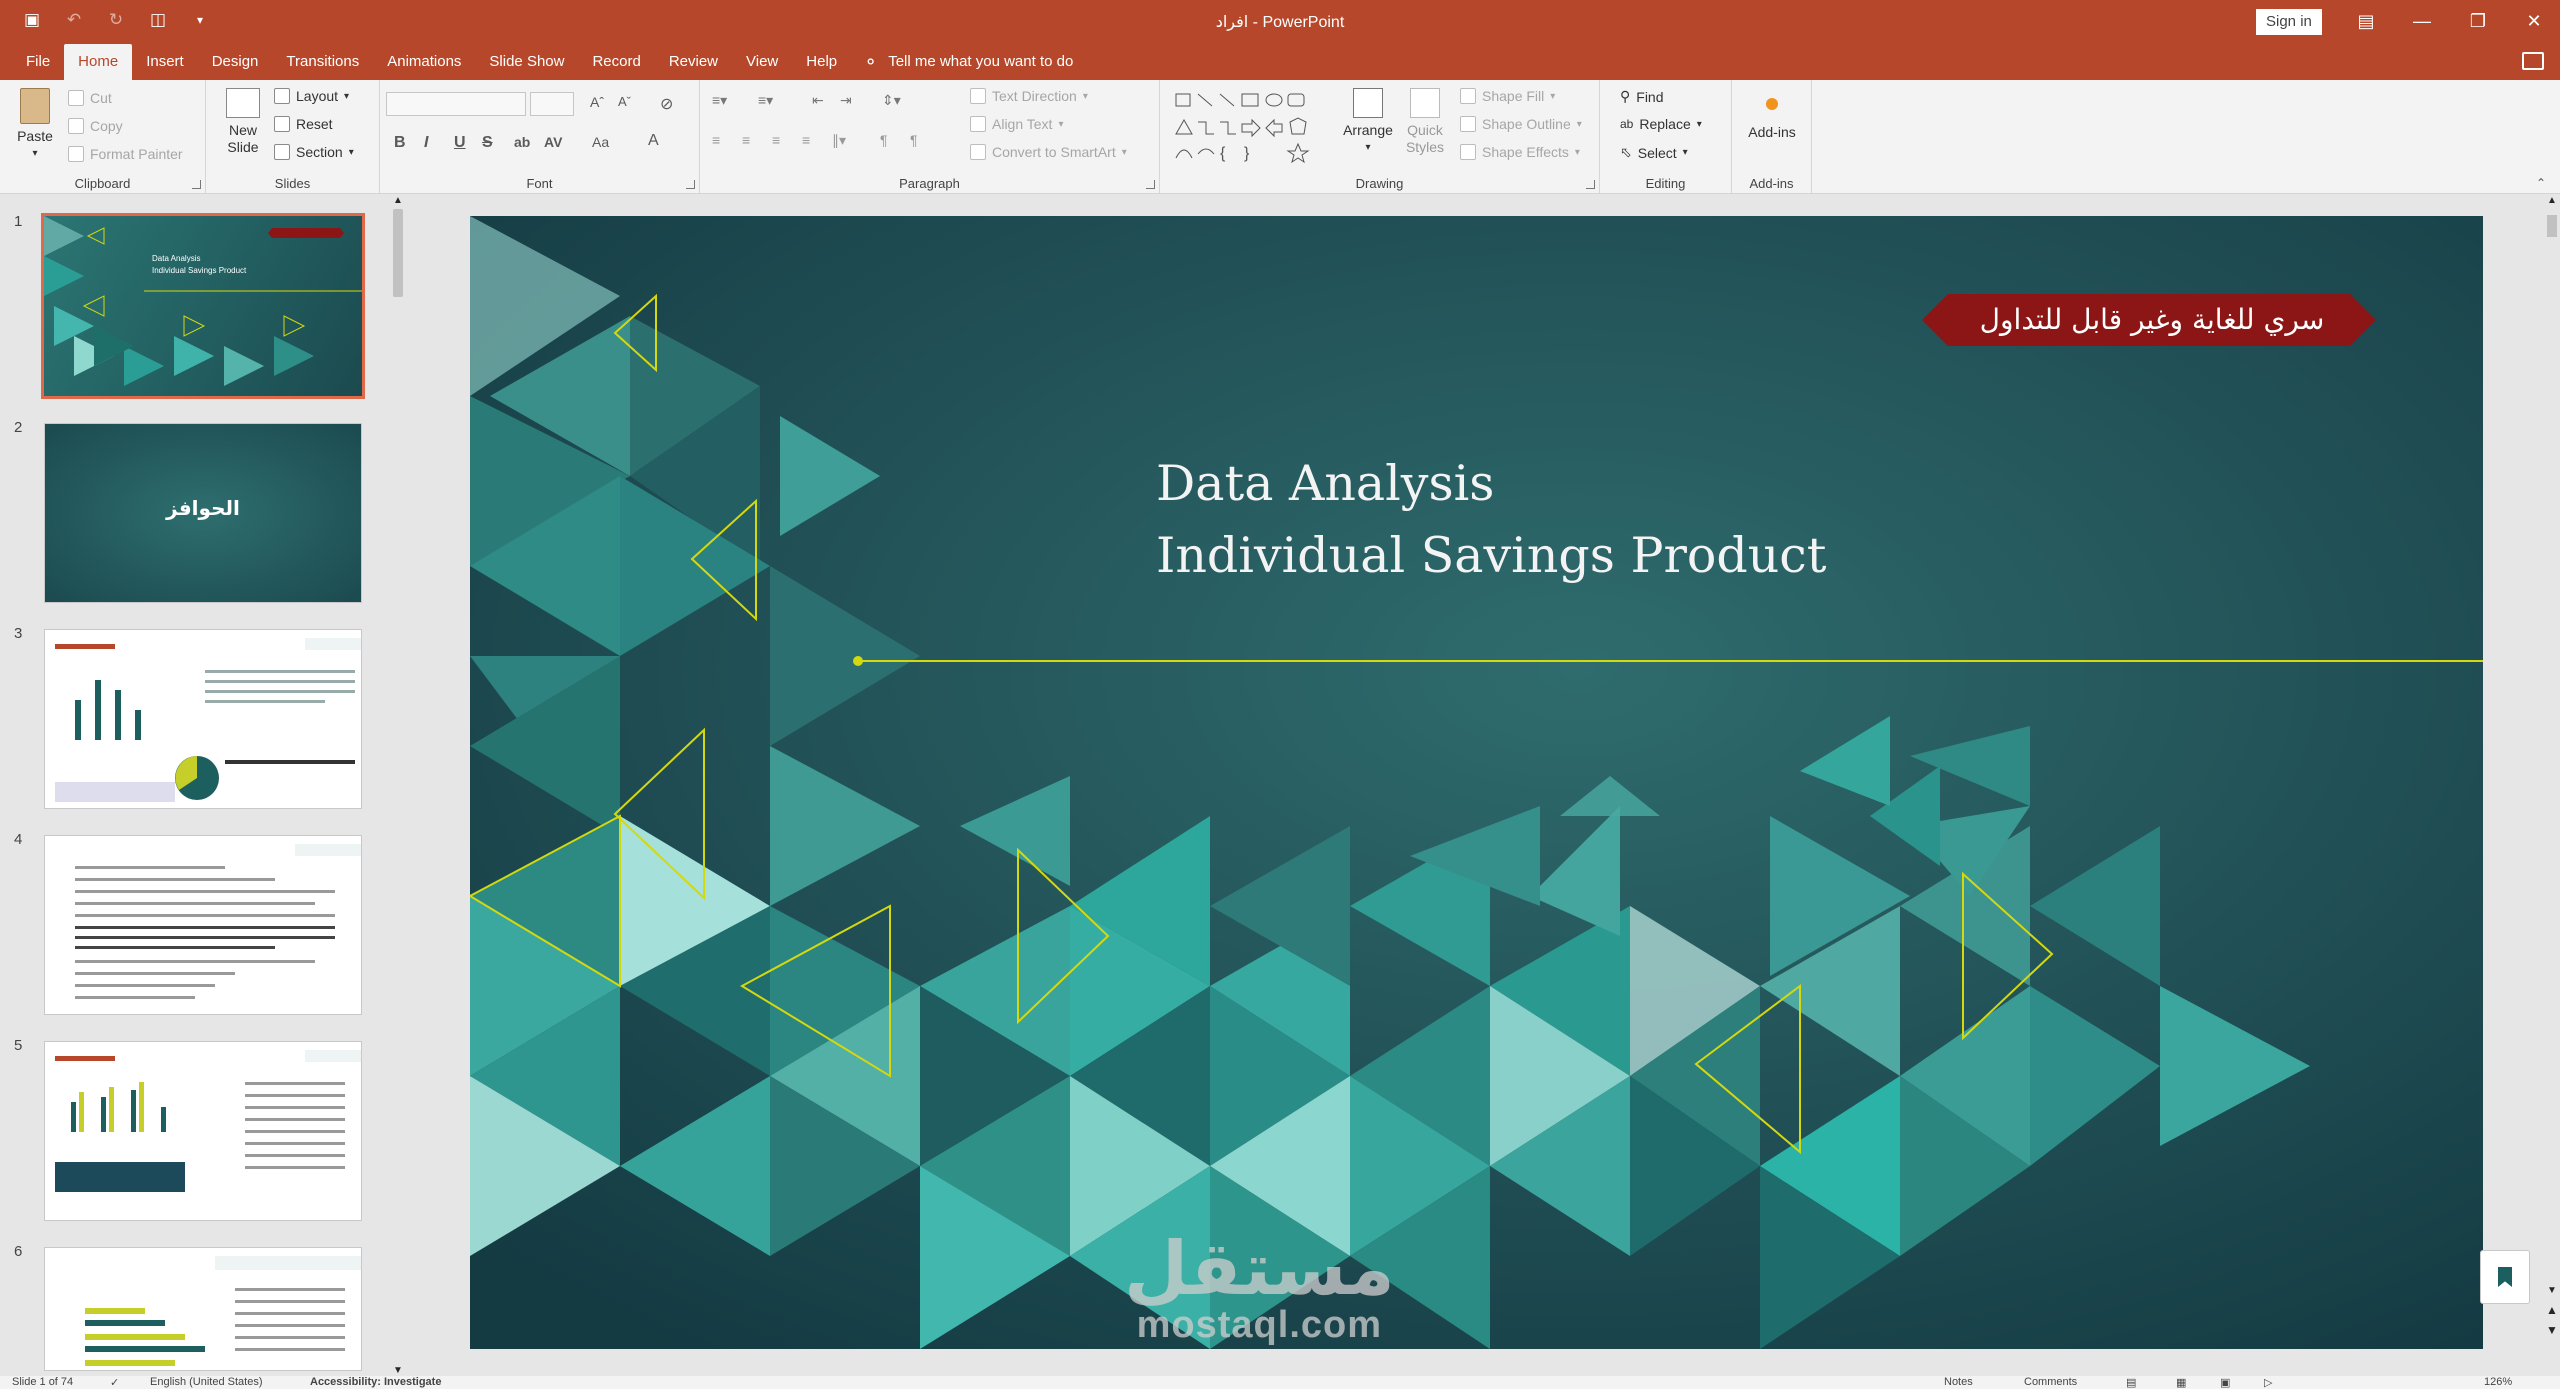 This screenshot has height=1389, width=2560. What do you see at coordinates (846, 100) in the screenshot?
I see `increase-indent-button: ⇥` at bounding box center [846, 100].